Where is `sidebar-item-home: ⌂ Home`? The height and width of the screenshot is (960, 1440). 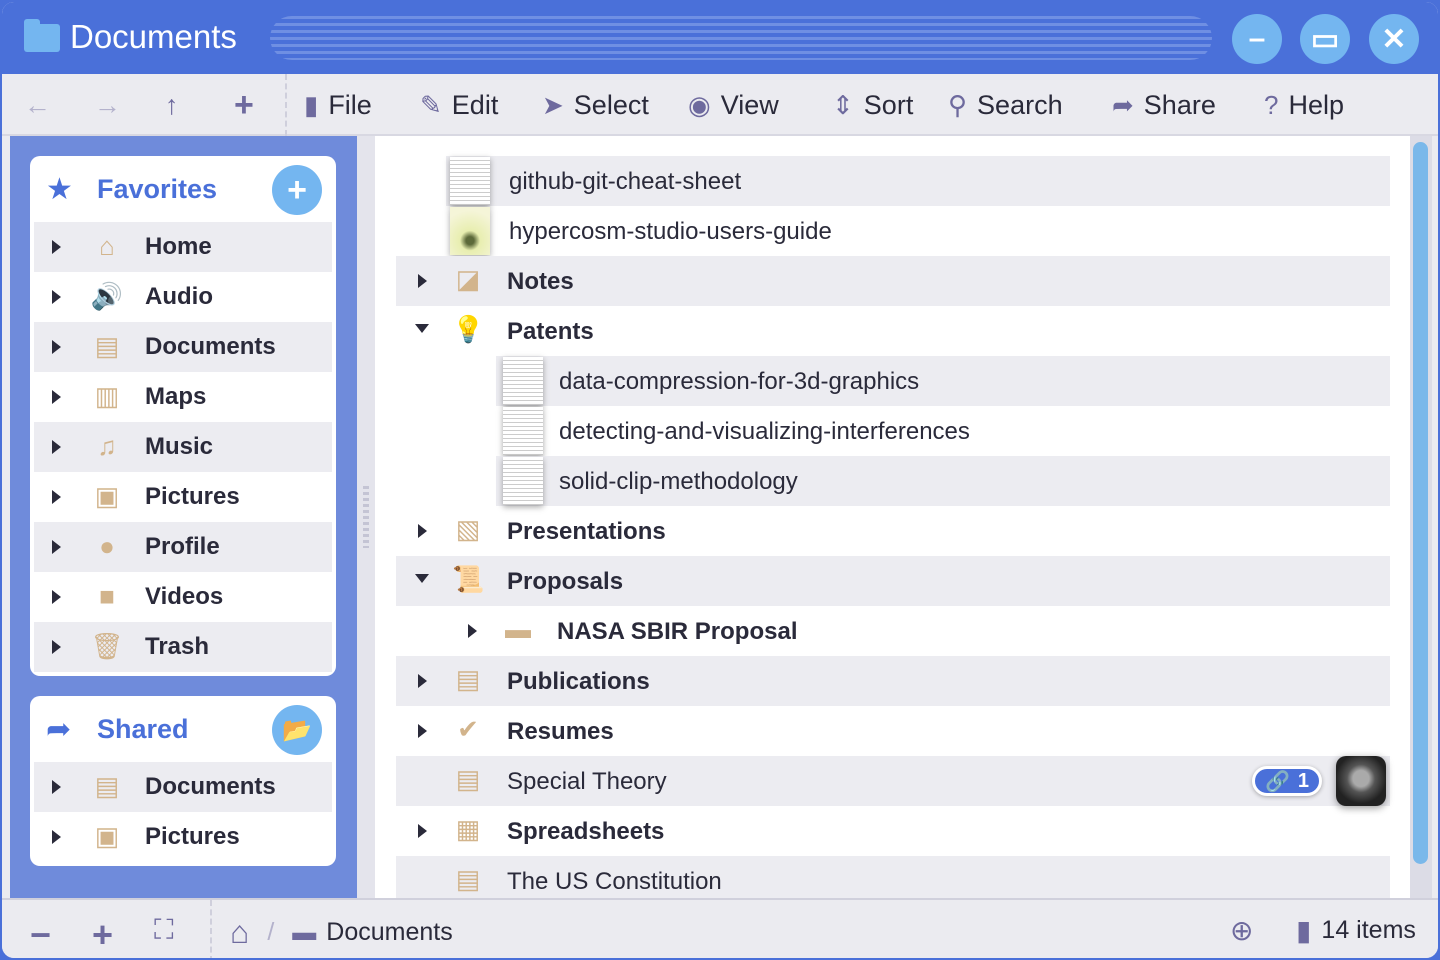
sidebar-item-home: ⌂ Home is located at coordinates (183, 247).